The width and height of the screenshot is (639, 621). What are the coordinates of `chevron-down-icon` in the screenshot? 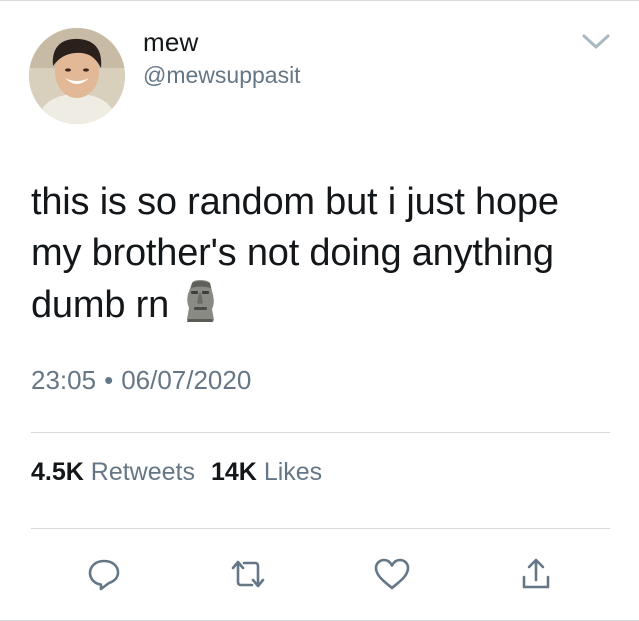 It's located at (596, 42).